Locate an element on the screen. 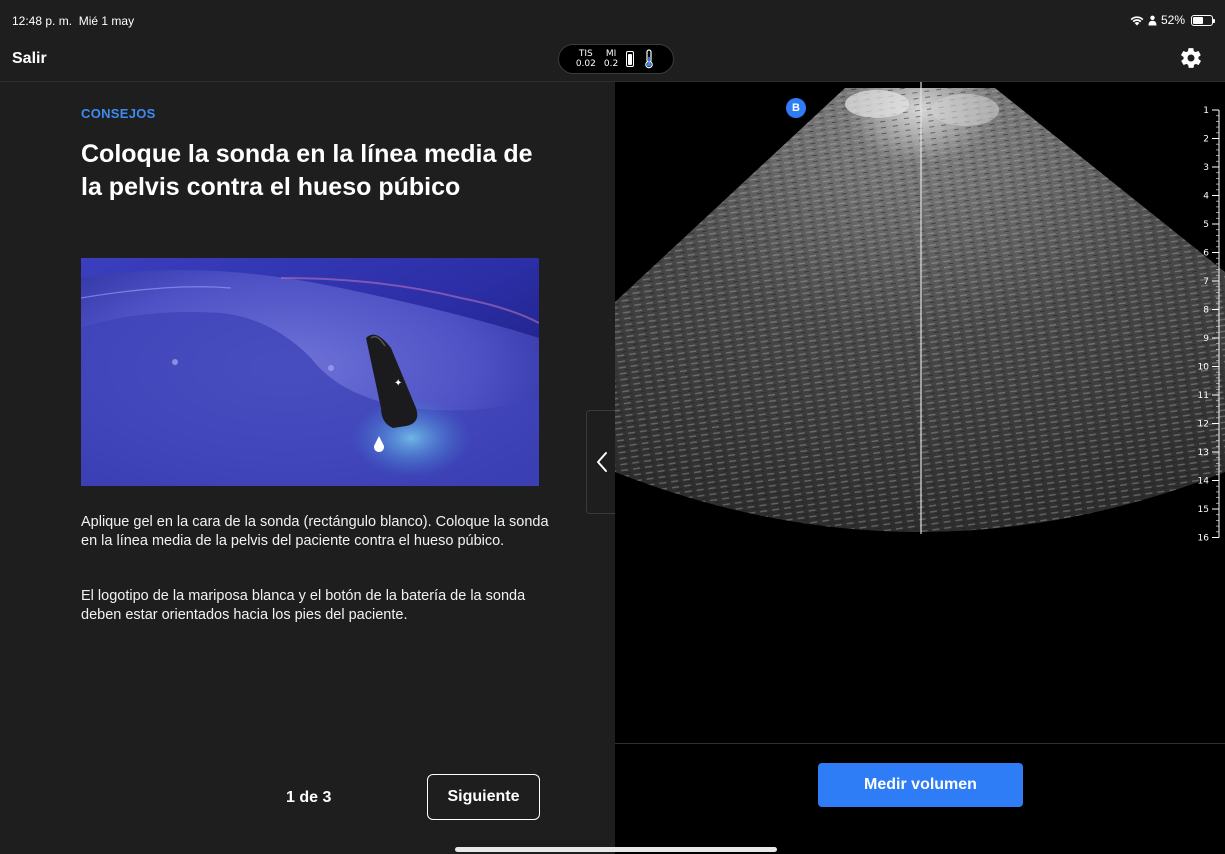  depth-label: 14 is located at coordinates (1204, 482).